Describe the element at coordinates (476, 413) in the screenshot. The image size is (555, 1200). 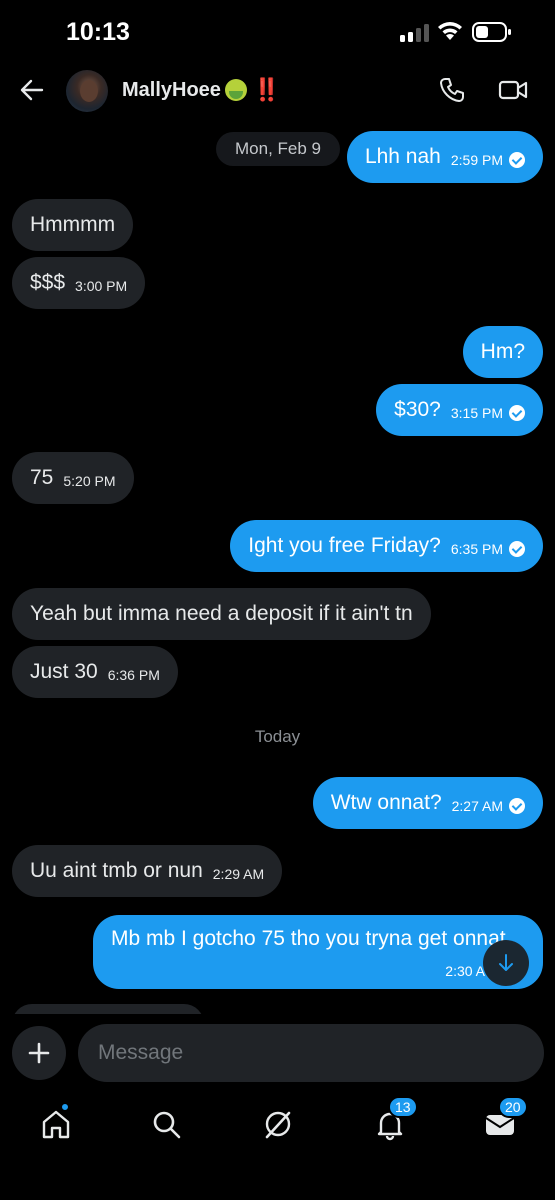
I see `message-time: 3:15 PM` at that location.